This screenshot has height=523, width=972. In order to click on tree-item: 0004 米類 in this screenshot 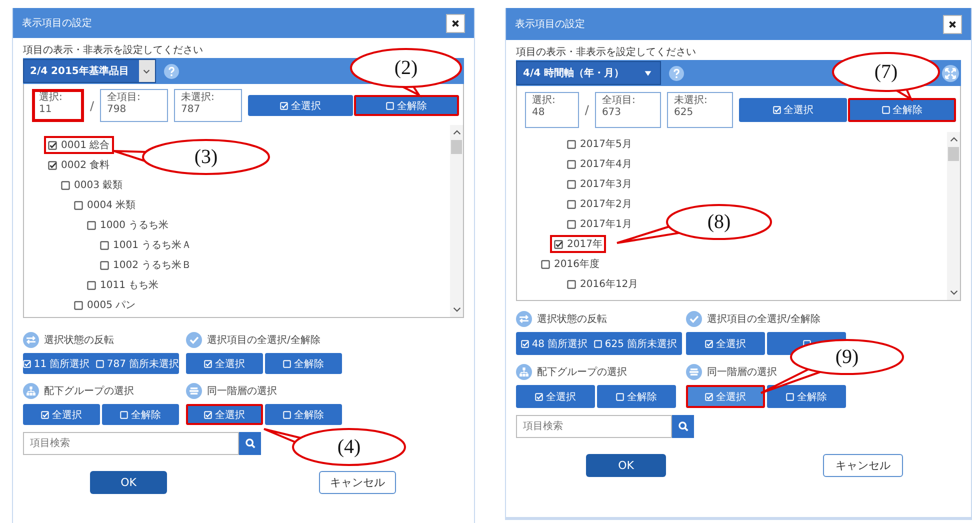, I will do `click(105, 205)`.